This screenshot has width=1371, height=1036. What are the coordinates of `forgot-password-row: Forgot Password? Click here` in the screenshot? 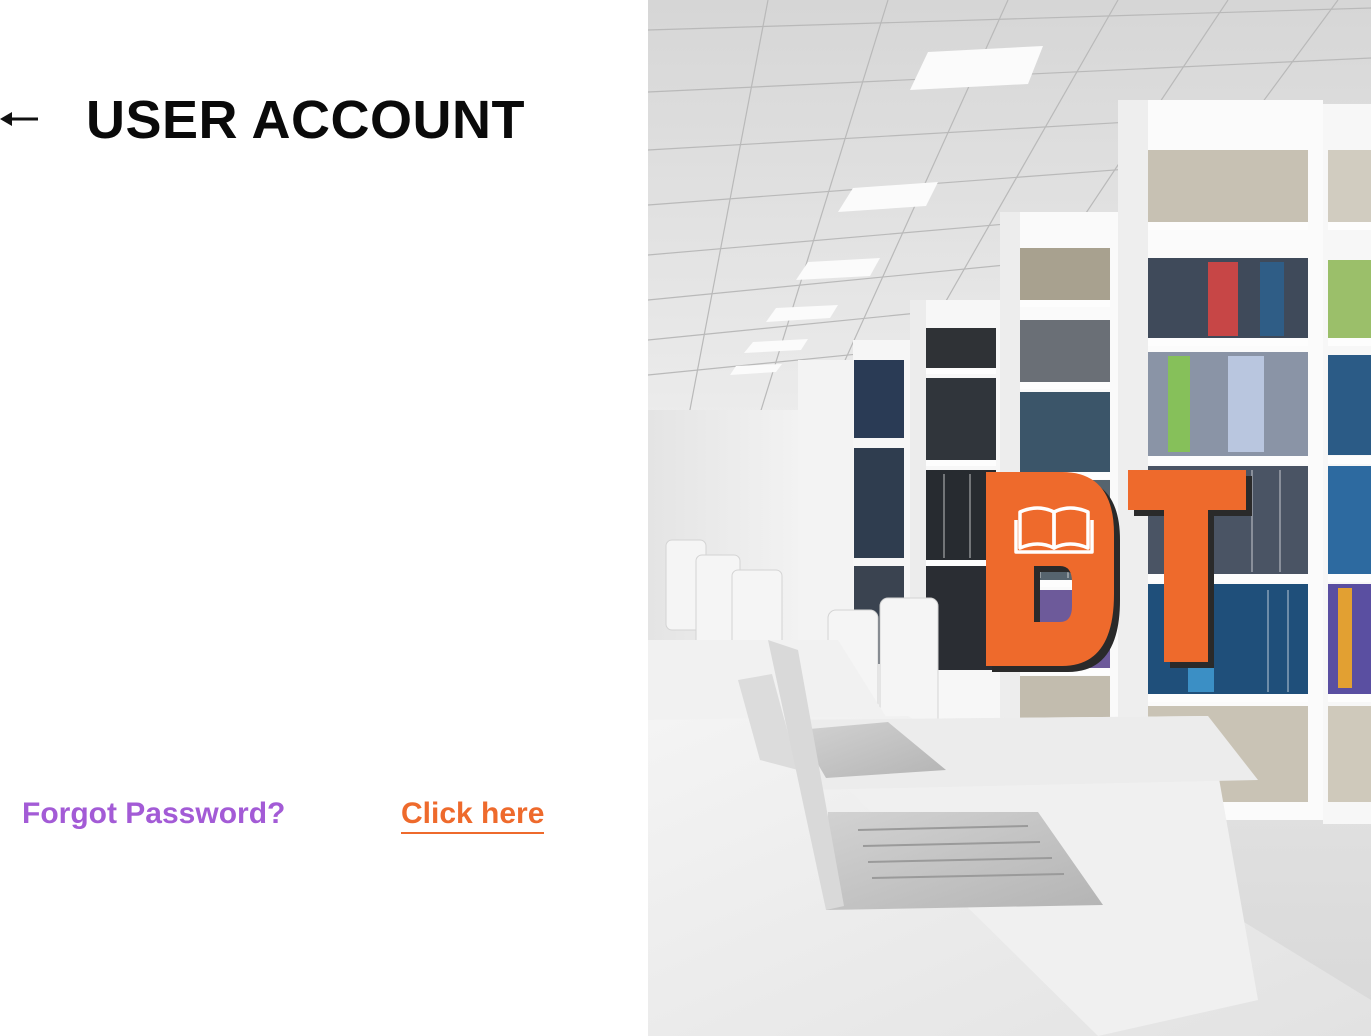 It's located at (322, 814).